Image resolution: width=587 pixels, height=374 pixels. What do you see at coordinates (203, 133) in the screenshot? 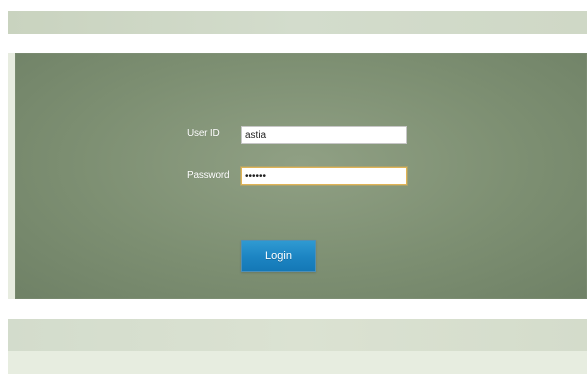
I see `user-id-label: User ID` at bounding box center [203, 133].